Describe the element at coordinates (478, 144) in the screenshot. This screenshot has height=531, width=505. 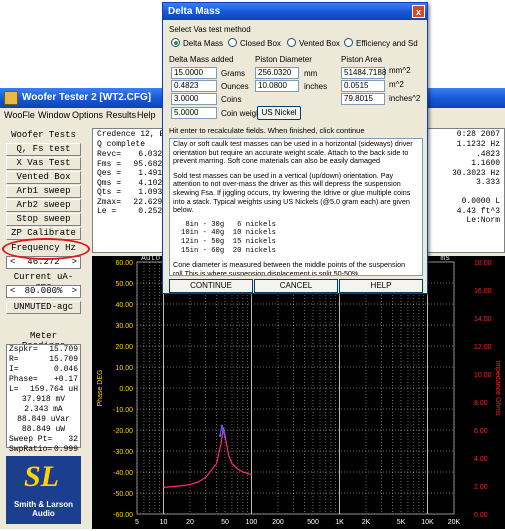
I see `result-value: 1.1232 Hz` at that location.